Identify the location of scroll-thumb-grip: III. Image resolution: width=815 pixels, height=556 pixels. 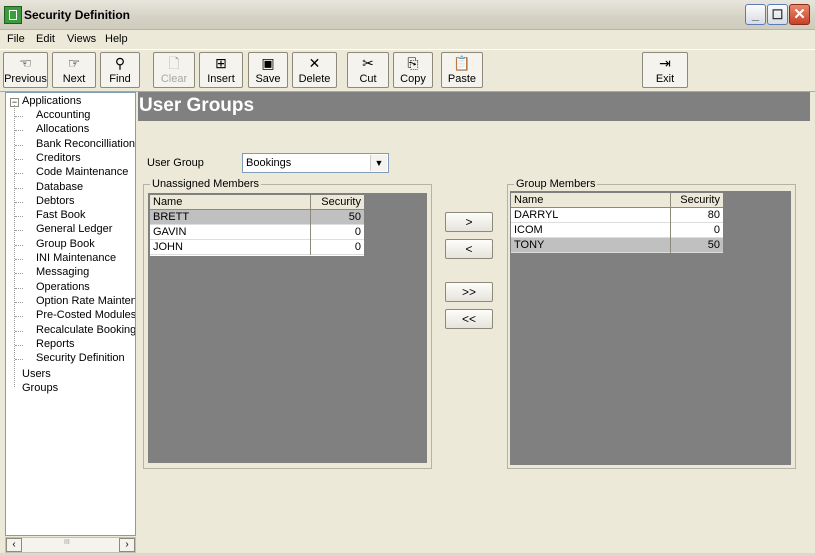
(67, 542).